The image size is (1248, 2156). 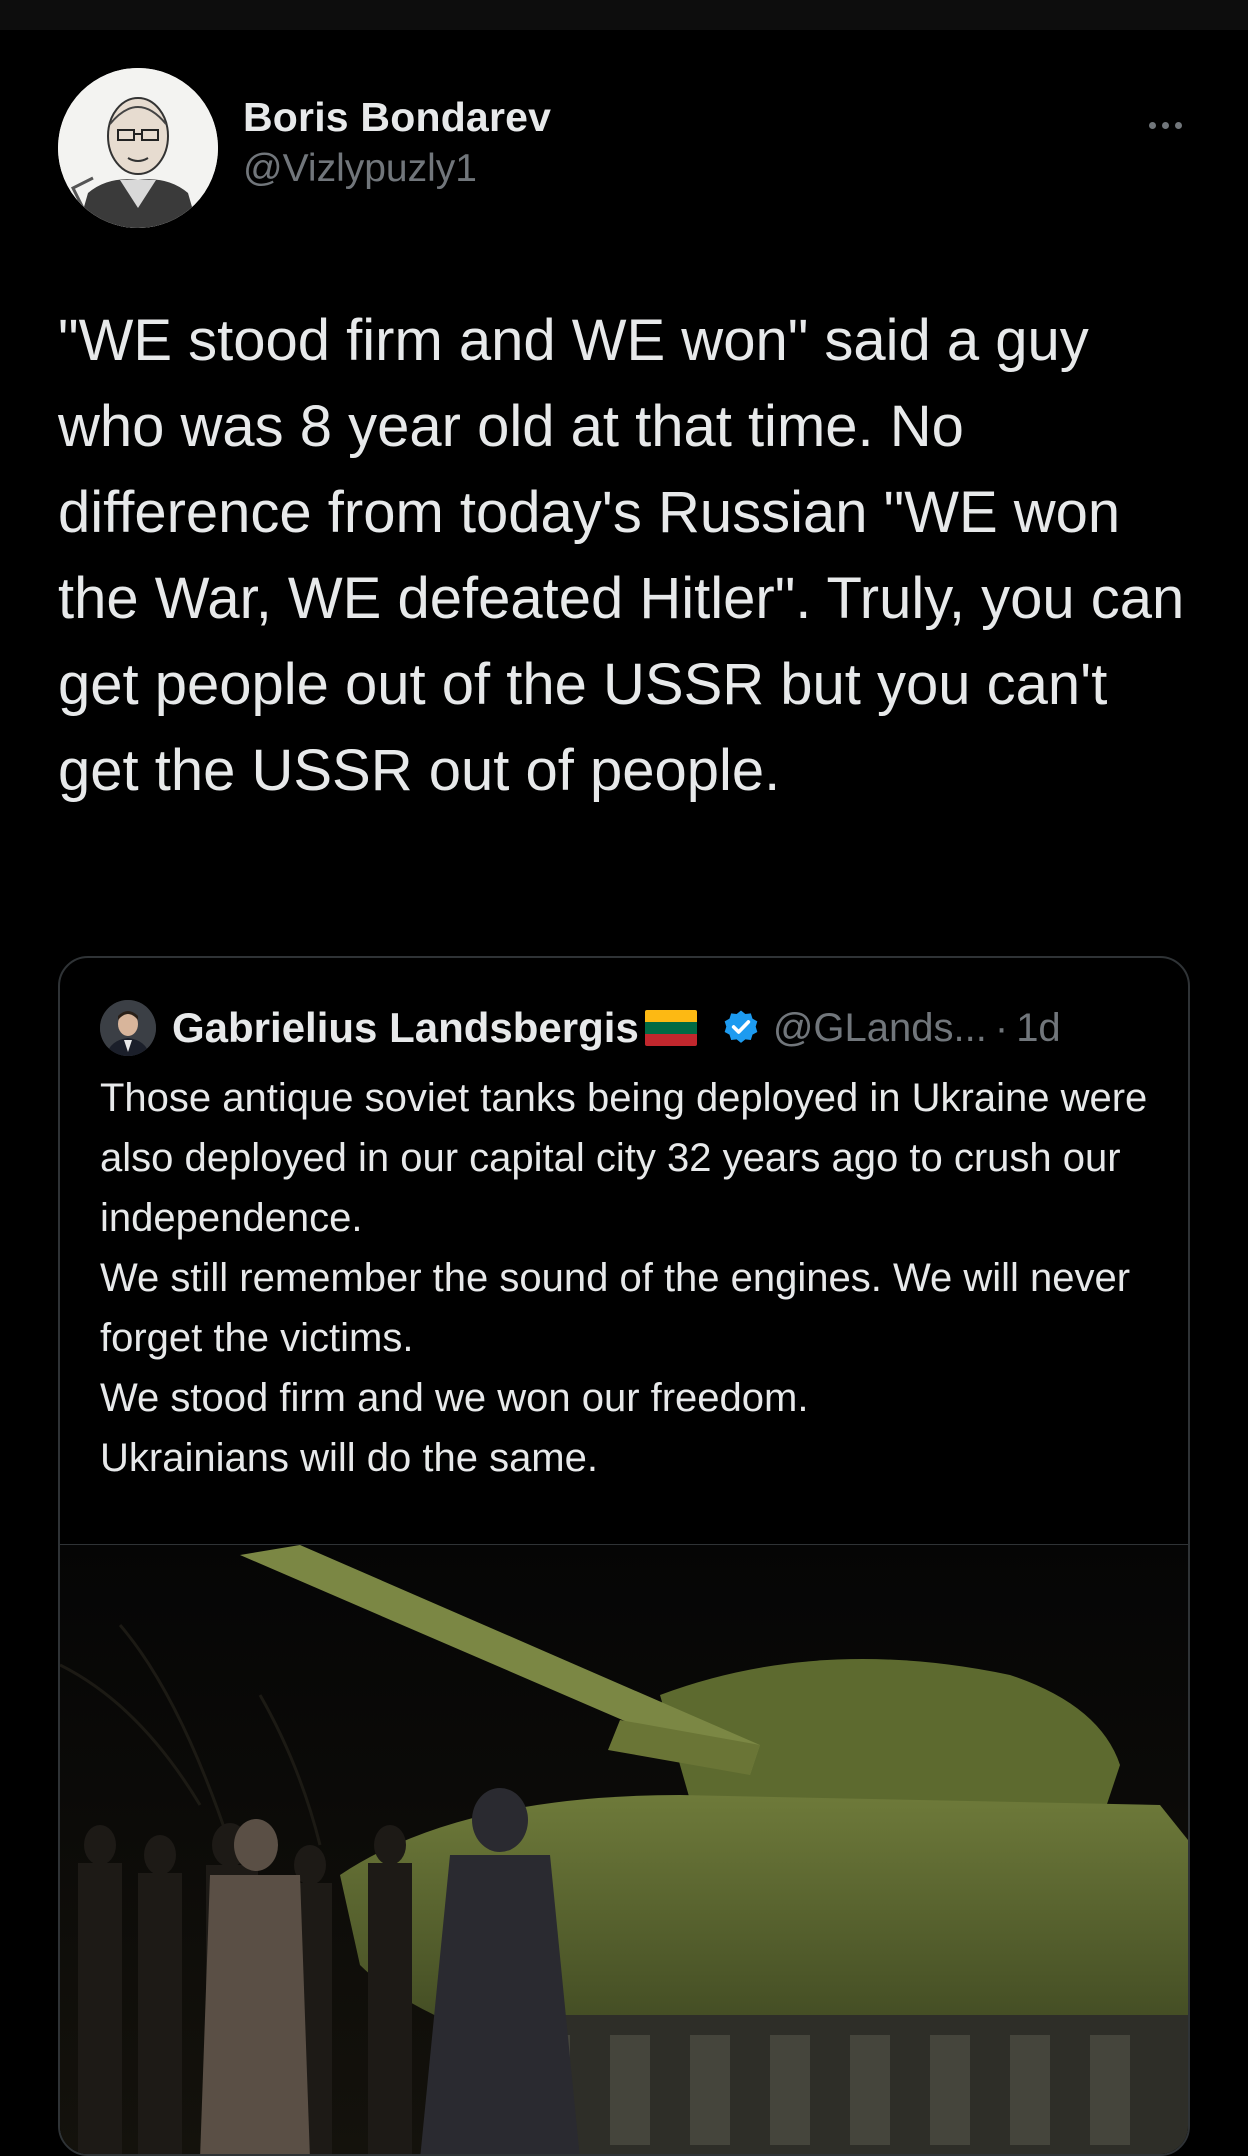 I want to click on quoted-author-name: Gabrielius Landsbergis, so click(x=405, y=1028).